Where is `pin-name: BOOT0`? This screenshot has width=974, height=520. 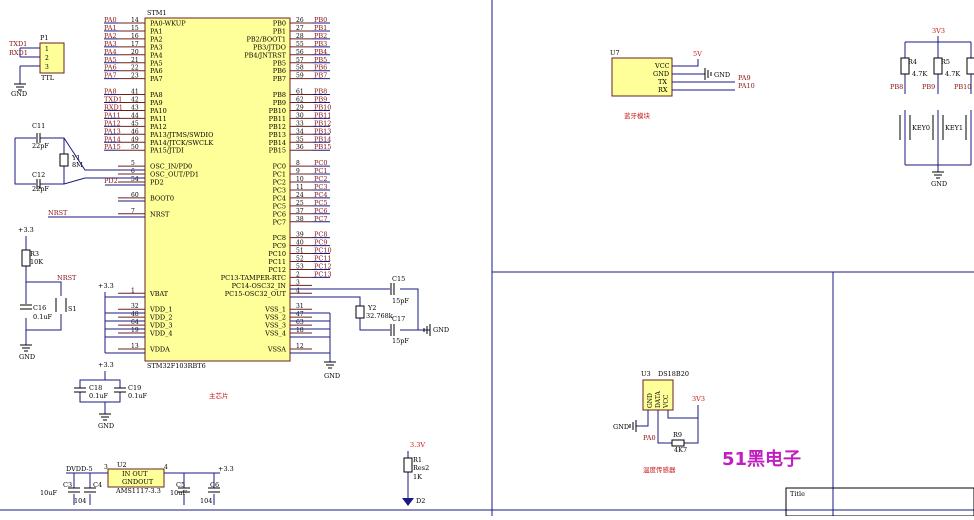 pin-name: BOOT0 is located at coordinates (162, 198).